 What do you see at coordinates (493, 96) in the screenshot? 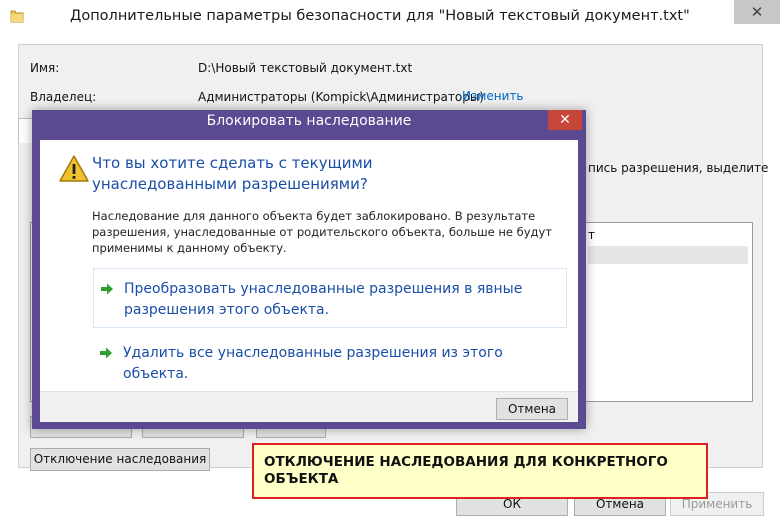
I see `change-owner-link: Изменить` at bounding box center [493, 96].